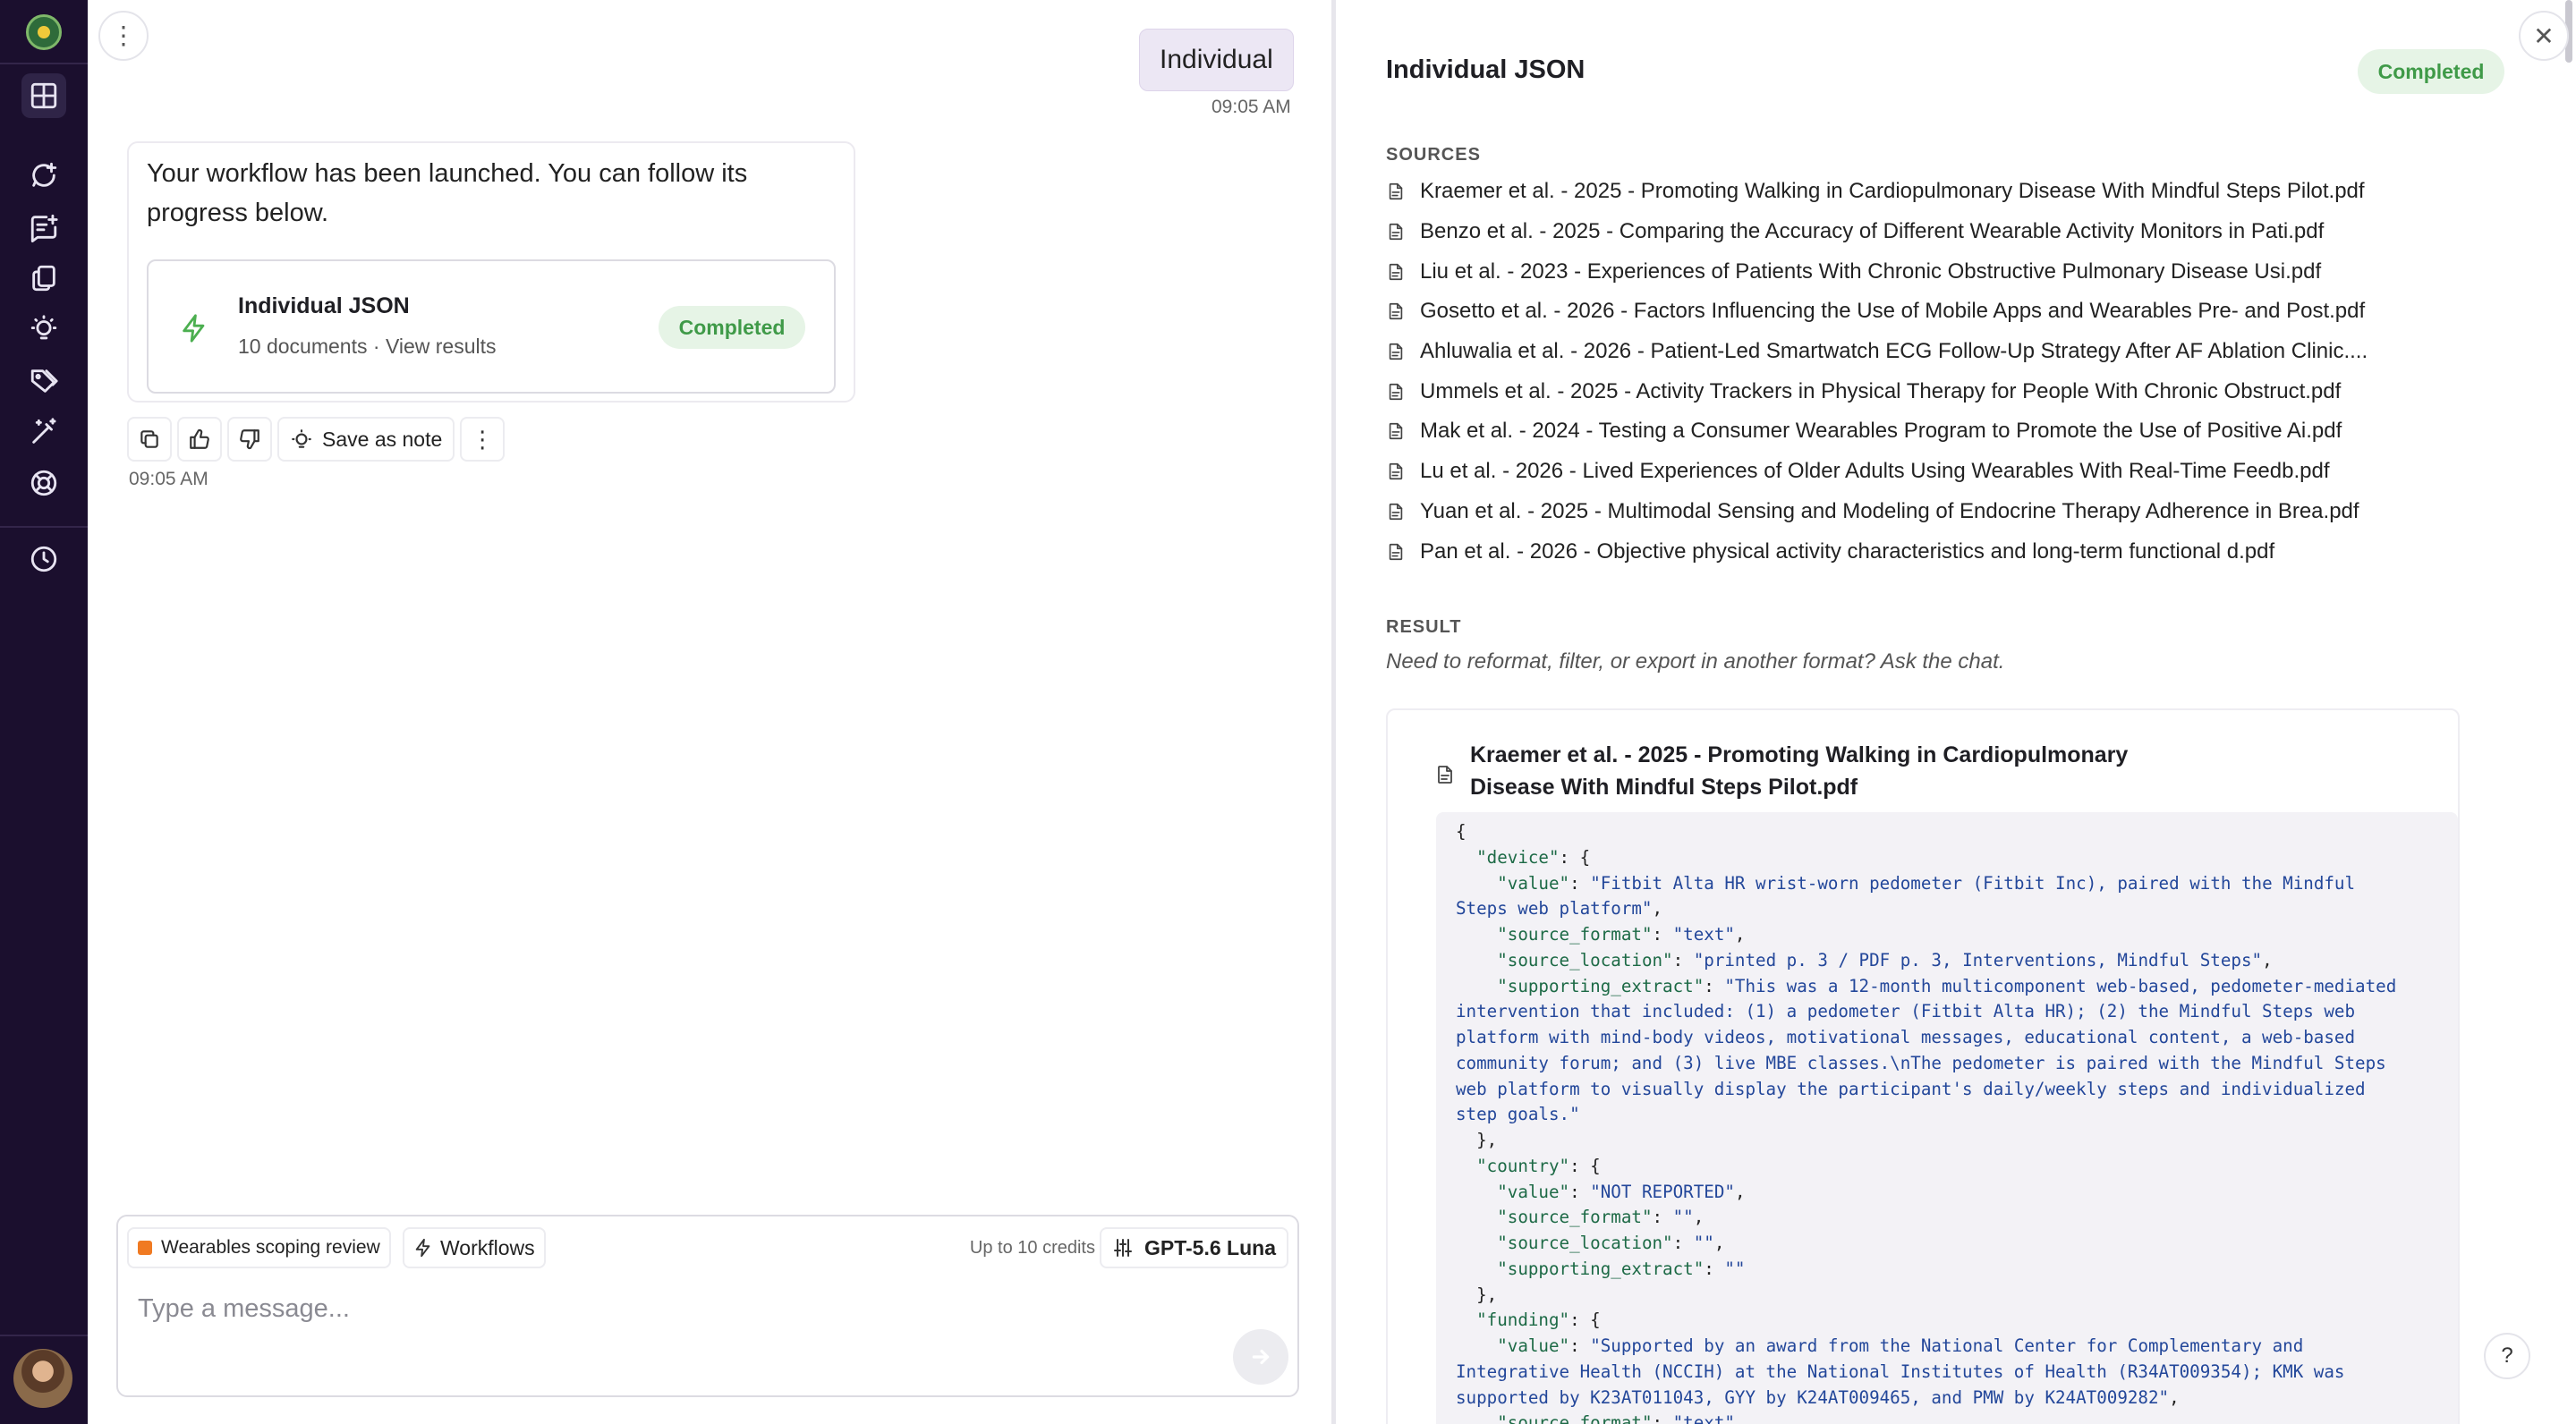 The width and height of the screenshot is (2576, 1424). What do you see at coordinates (303, 346) in the screenshot?
I see `workflow-doc-count: 10 documents` at bounding box center [303, 346].